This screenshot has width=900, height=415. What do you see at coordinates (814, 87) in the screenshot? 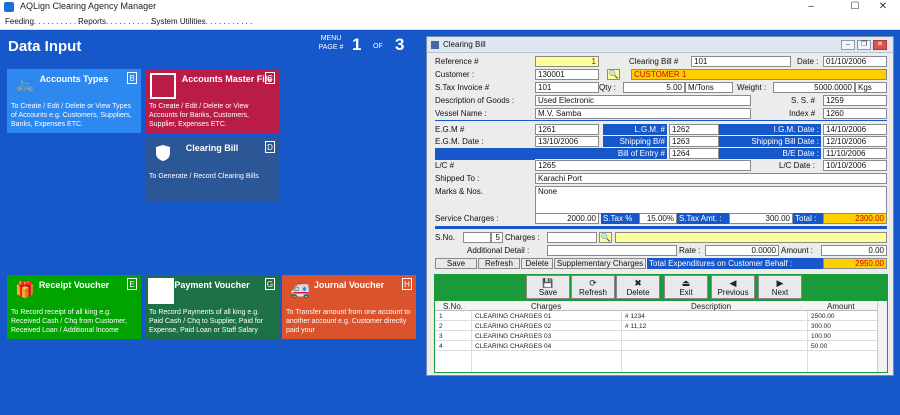
I see `weight-field: 5000.0000` at bounding box center [814, 87].